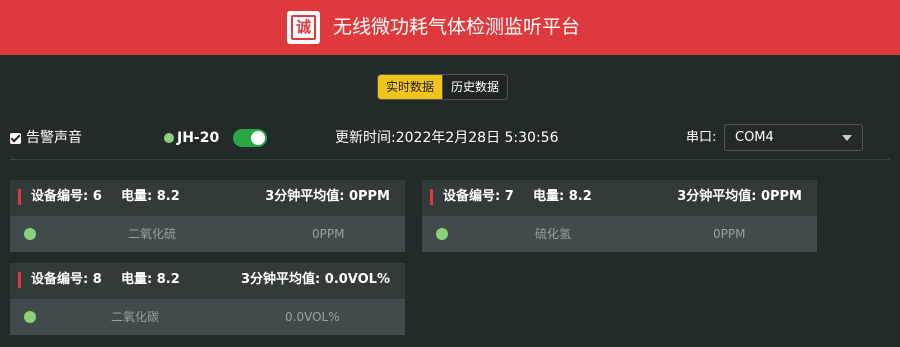 The height and width of the screenshot is (347, 900). Describe the element at coordinates (66, 196) in the screenshot. I see `device-number: 设备编号: 6` at that location.